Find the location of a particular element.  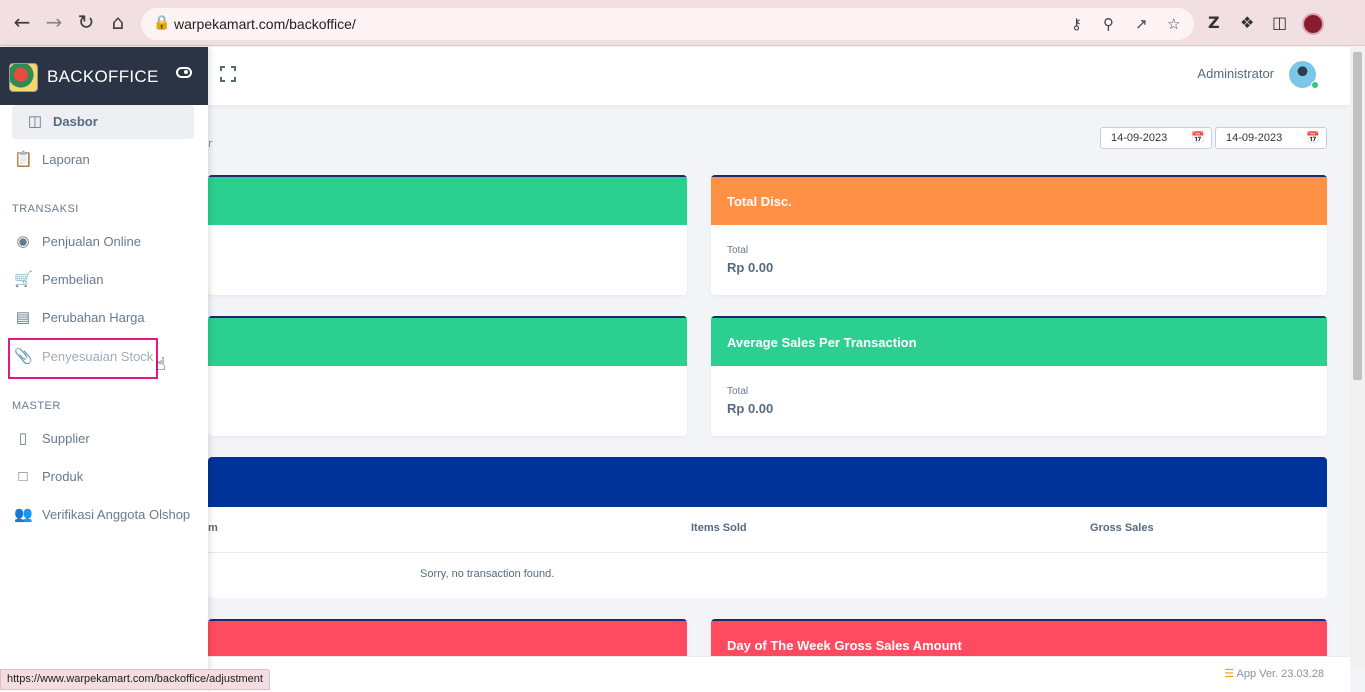

empty-table-message: Sorry, no transaction found. is located at coordinates (487, 574).